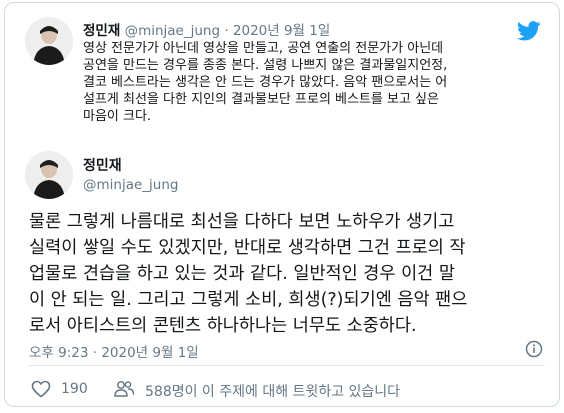 Image resolution: width=564 pixels, height=413 pixels. I want to click on quoted-text-line: 설프게 최선을 다한 지인의 결과물보단 프로의 베스트를 보고 싶은, so click(261, 99).